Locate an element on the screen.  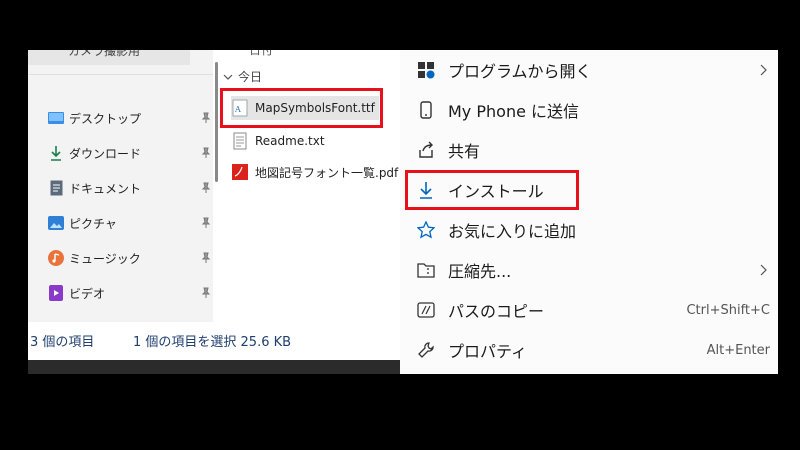
nav-item-downloads: ダウンロード is located at coordinates (129, 153).